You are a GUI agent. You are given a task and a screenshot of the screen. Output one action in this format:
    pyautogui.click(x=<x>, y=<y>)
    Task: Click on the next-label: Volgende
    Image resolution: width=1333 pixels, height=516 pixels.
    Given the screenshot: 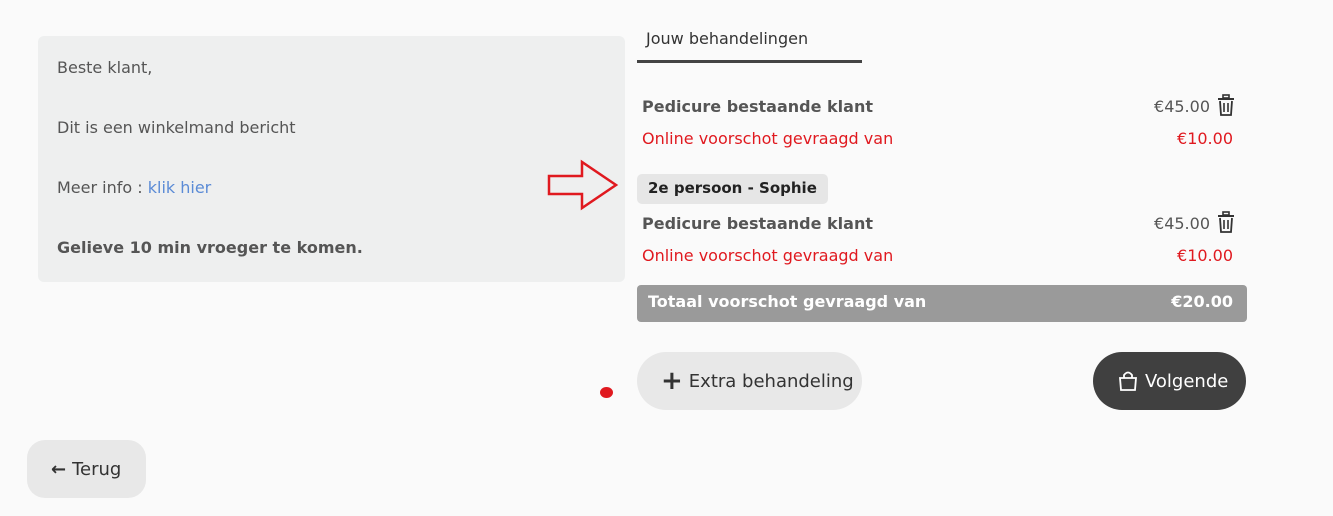 What is the action you would take?
    pyautogui.click(x=1187, y=381)
    